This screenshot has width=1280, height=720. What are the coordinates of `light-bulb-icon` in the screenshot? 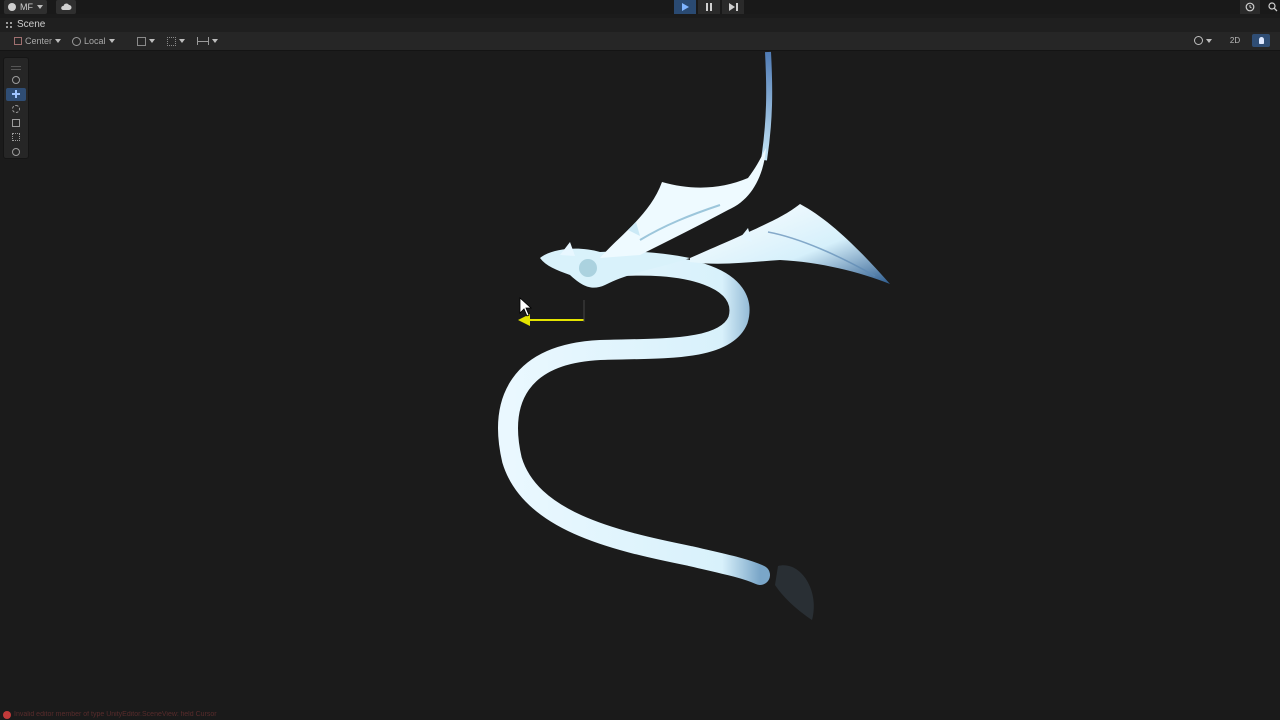 It's located at (1261, 40).